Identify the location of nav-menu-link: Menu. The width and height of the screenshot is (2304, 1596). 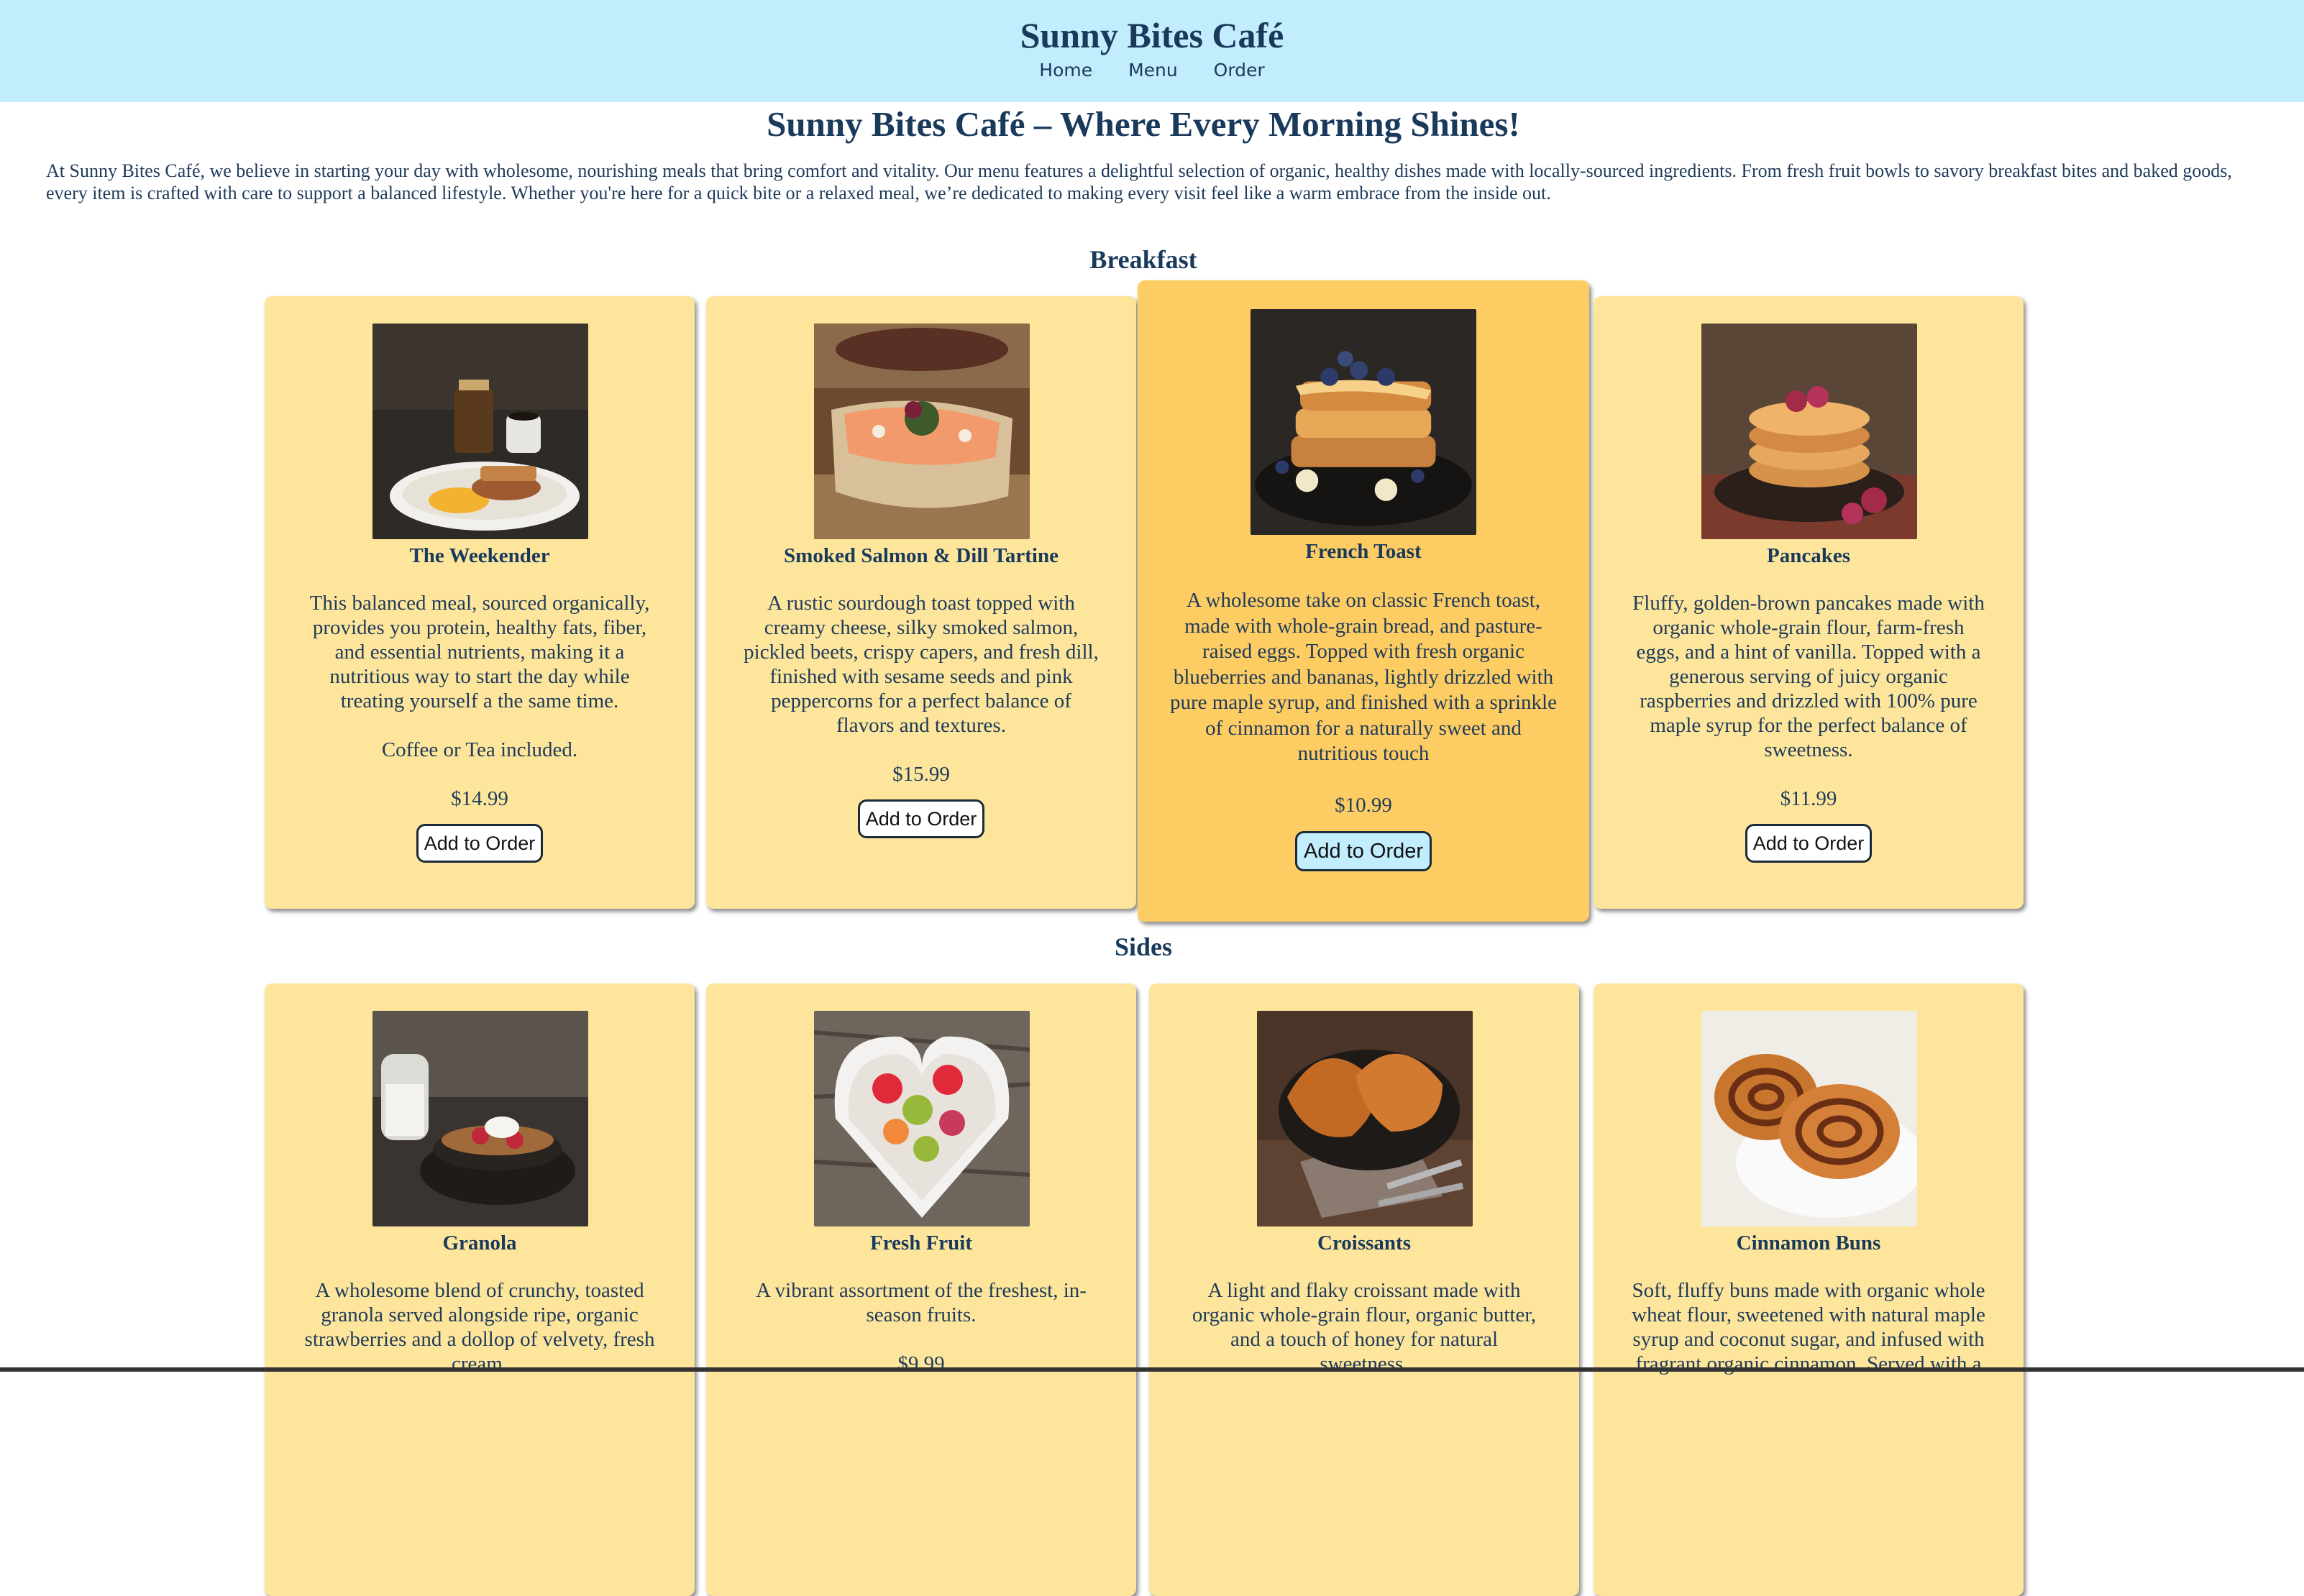
(1153, 70).